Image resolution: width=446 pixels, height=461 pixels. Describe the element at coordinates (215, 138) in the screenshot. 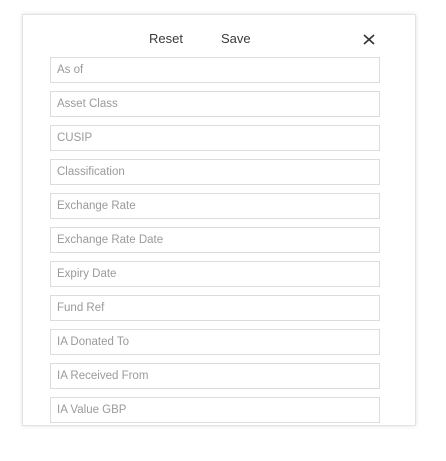

I see `field-cusip: CUSIP` at that location.